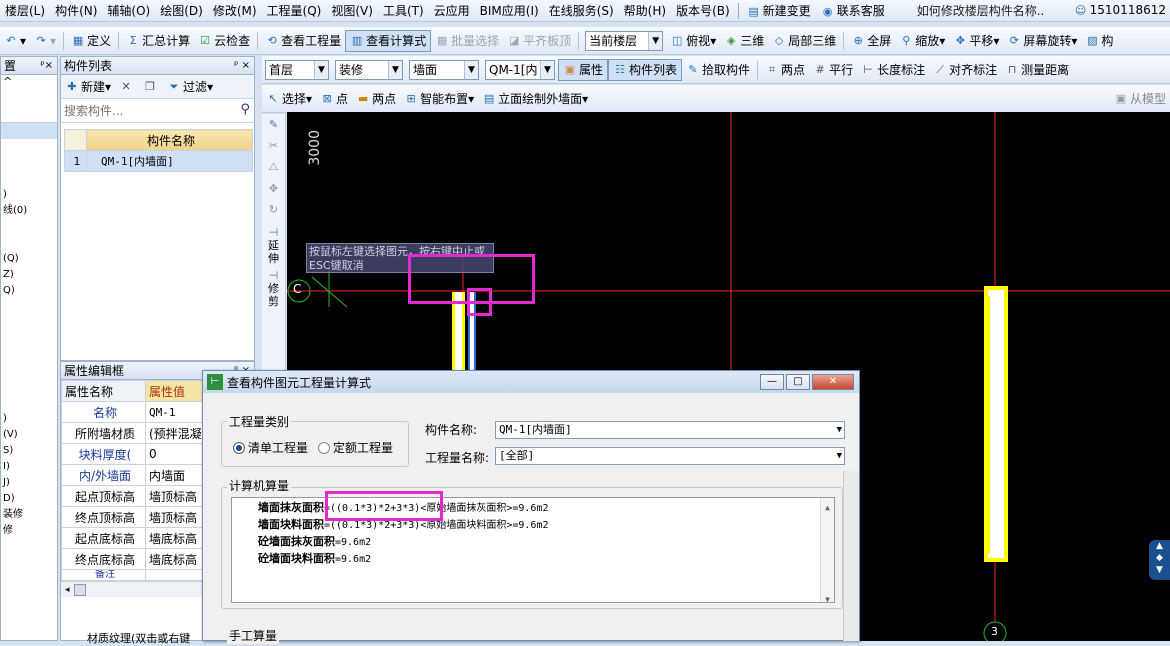  Describe the element at coordinates (273, 188) in the screenshot. I see `move-icon: ✥` at that location.